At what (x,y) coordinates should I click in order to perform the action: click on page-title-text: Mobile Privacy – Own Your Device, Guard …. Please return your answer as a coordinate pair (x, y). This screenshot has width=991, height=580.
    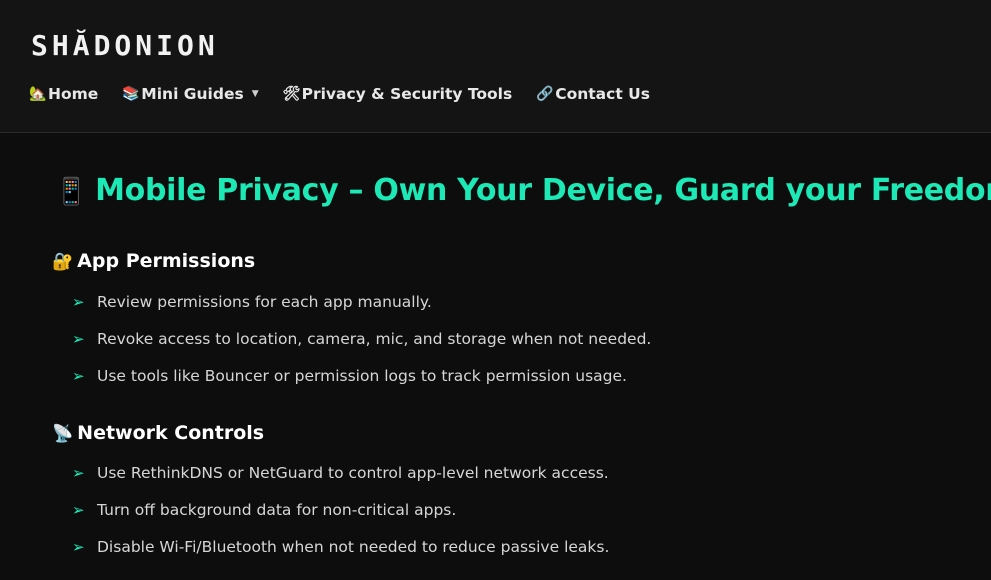
    Looking at the image, I should click on (543, 190).